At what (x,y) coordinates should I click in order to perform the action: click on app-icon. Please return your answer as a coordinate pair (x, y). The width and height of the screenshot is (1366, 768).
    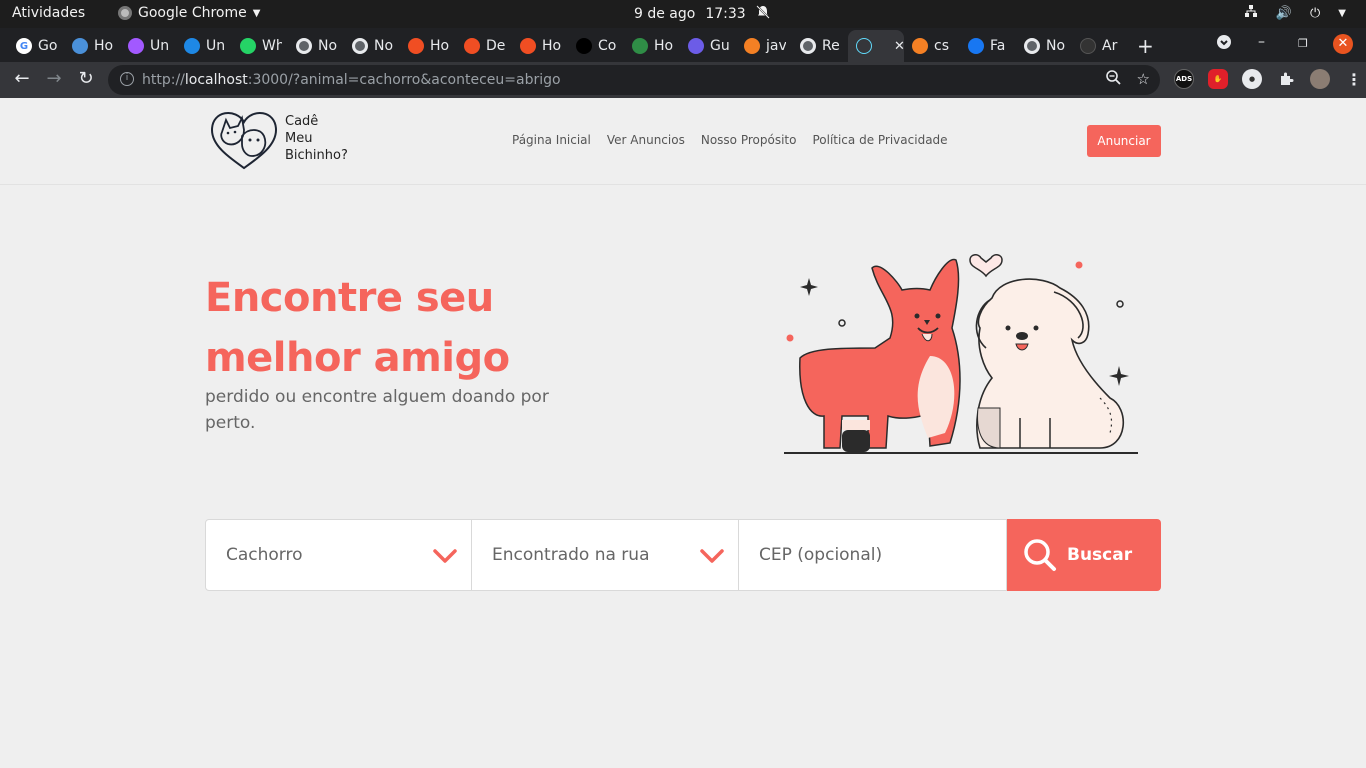
    Looking at the image, I should click on (80, 46).